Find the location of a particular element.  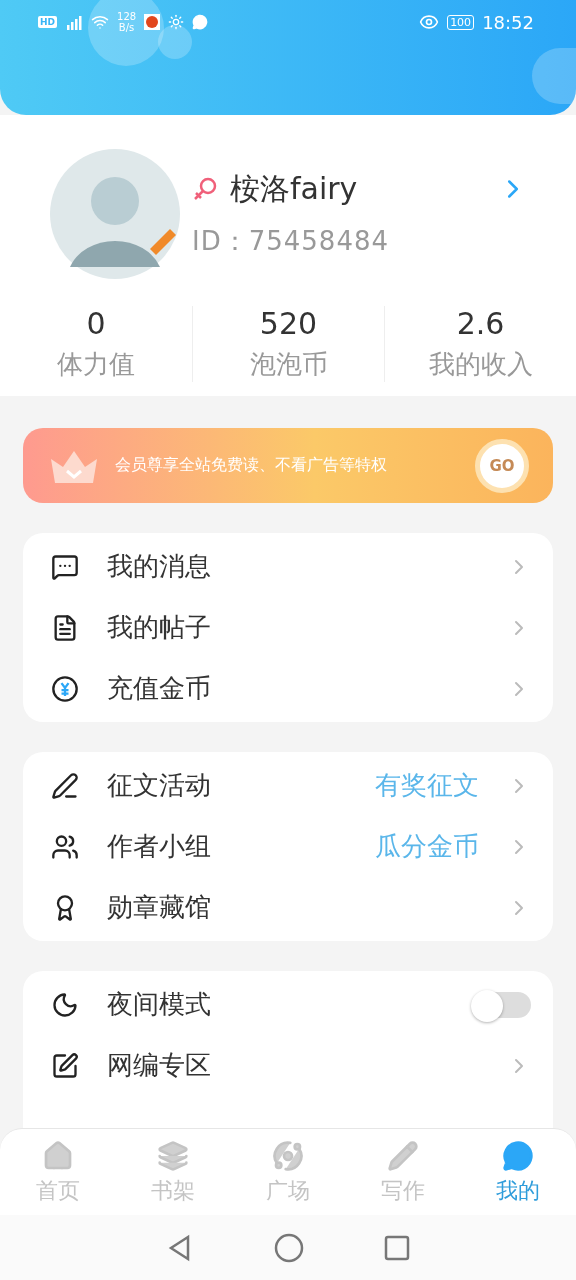

stat-value: 520 is located at coordinates (288, 323).